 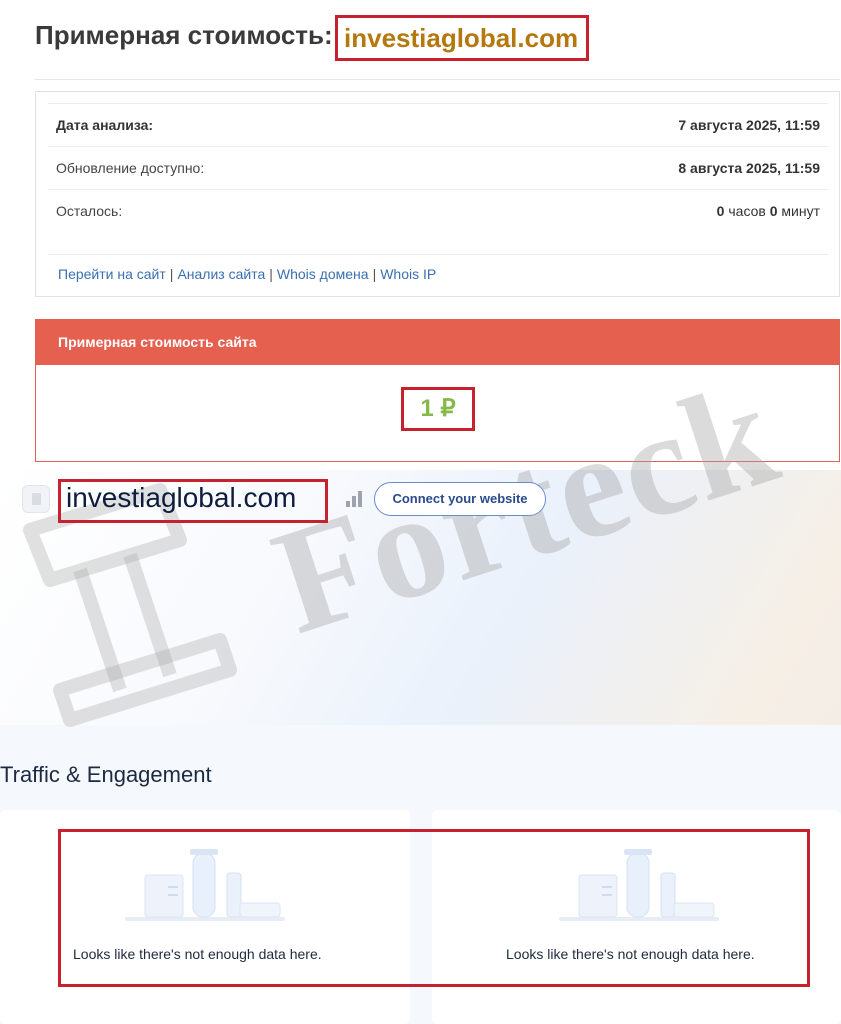 I want to click on link-site-analysis: Анализ сайта, so click(x=221, y=274).